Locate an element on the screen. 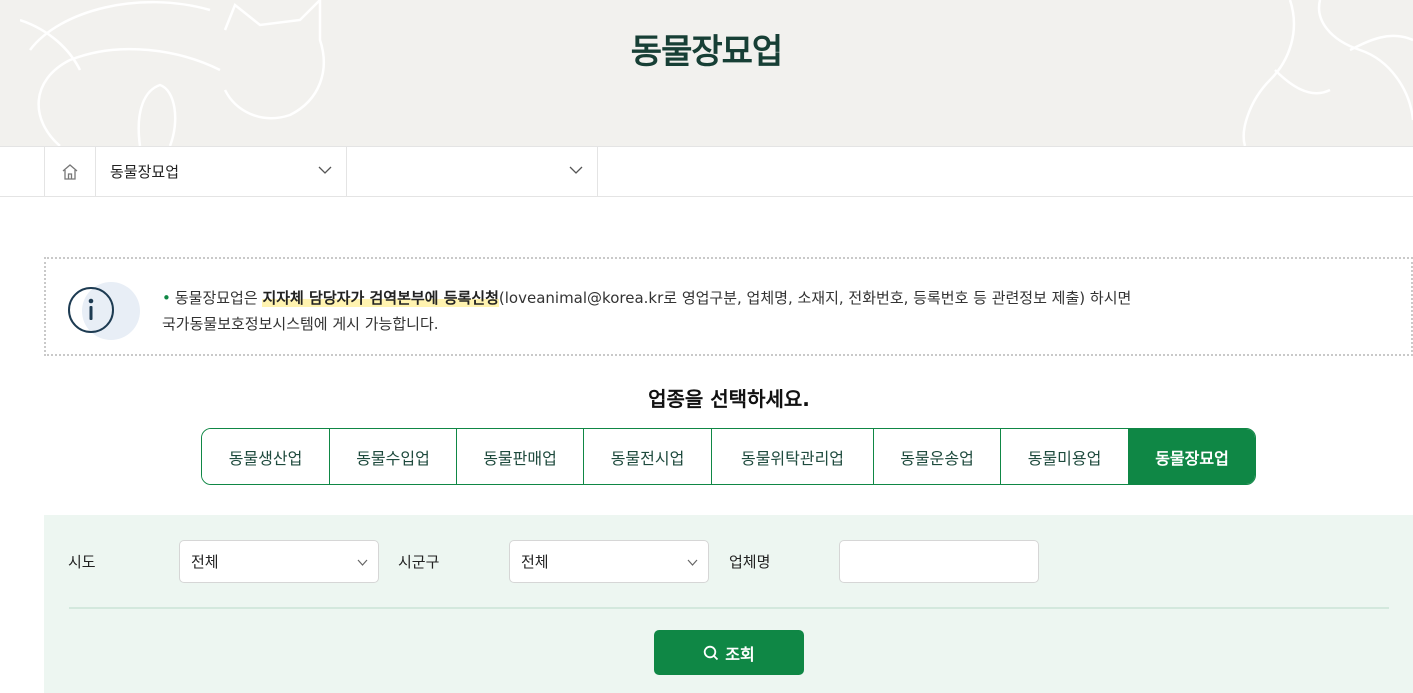 The image size is (1413, 693). tab-label: 동물미용업 is located at coordinates (1064, 458).